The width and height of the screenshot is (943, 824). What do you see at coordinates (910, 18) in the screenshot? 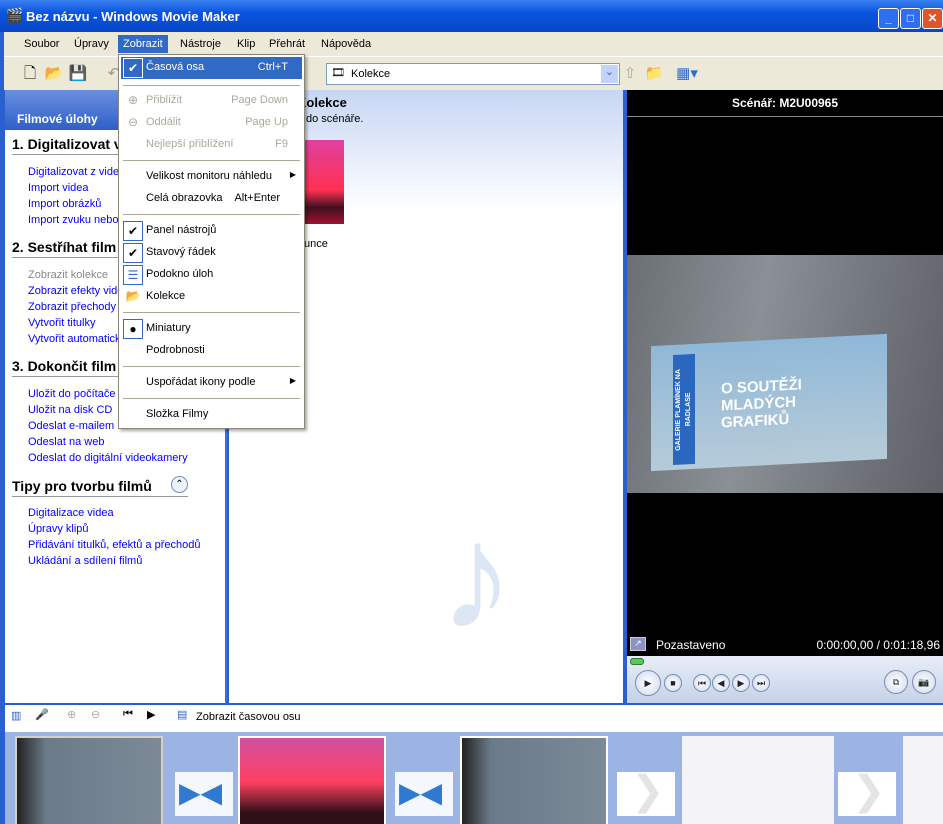
I see `maximize-button: □` at bounding box center [910, 18].